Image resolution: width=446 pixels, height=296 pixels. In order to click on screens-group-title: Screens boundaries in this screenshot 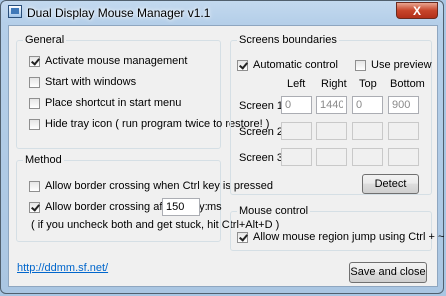, I will do `click(288, 40)`.